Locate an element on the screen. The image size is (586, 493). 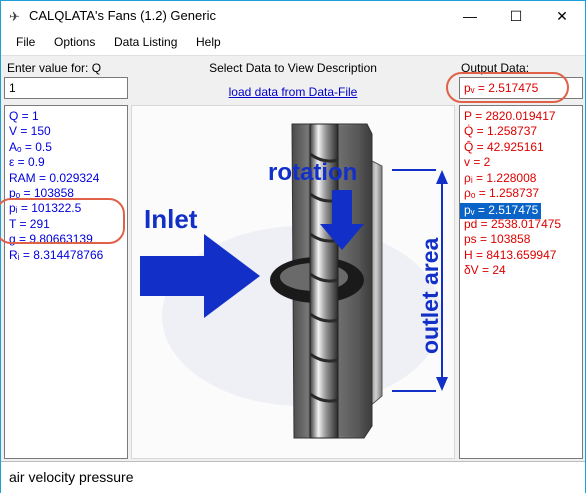
value-input: 1 is located at coordinates (66, 88).